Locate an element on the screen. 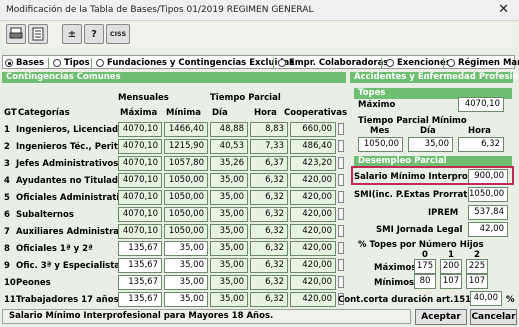 Image resolution: width=519 pixels, height=327 pixels. smi-extras-field: 1050,00 is located at coordinates (488, 194).